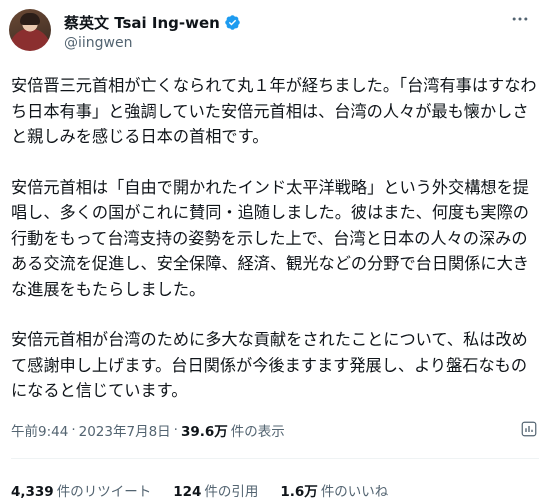 This screenshot has height=503, width=550. Describe the element at coordinates (30, 30) in the screenshot. I see `avatar` at that location.